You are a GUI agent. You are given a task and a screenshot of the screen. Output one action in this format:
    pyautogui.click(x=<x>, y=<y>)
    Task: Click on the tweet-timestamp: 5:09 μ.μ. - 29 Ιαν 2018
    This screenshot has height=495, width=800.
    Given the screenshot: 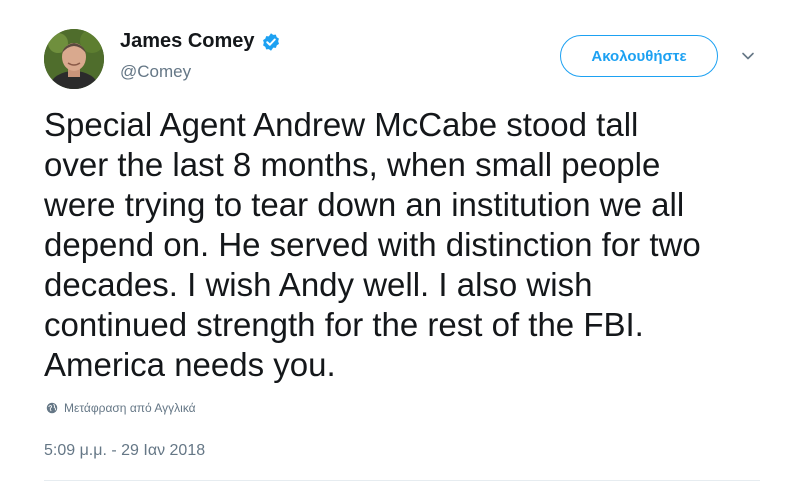 What is the action you would take?
    pyautogui.click(x=124, y=451)
    